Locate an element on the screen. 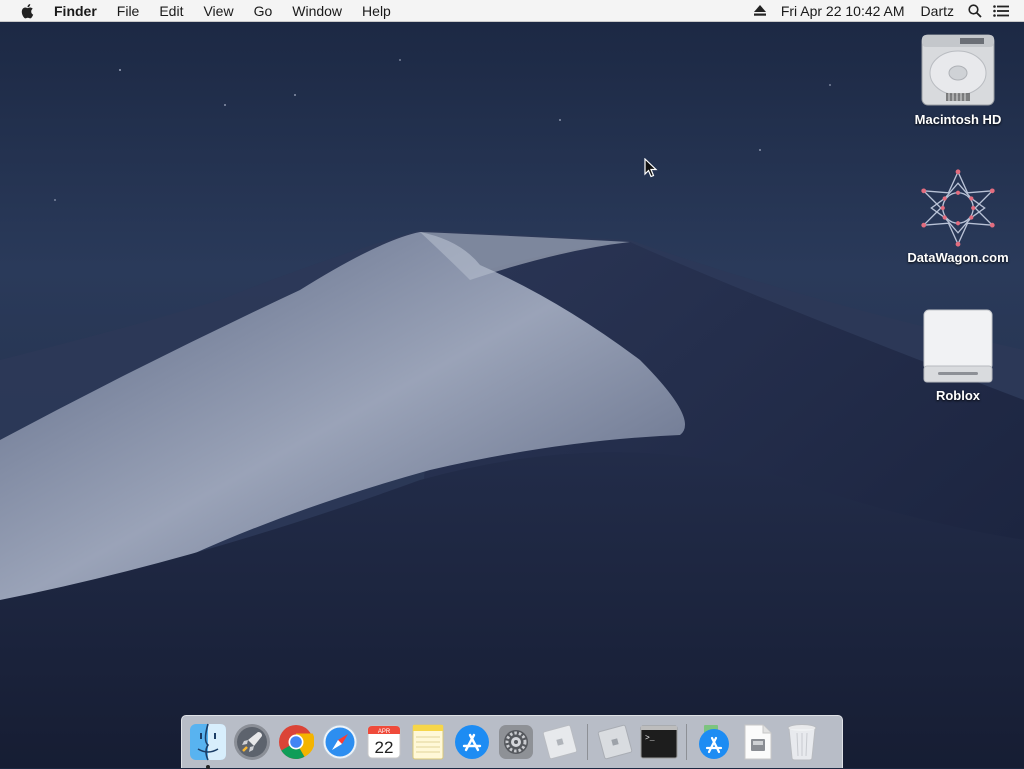 This screenshot has height=769, width=1024. desktop-icon-label: DataWagon.com is located at coordinates (958, 257).